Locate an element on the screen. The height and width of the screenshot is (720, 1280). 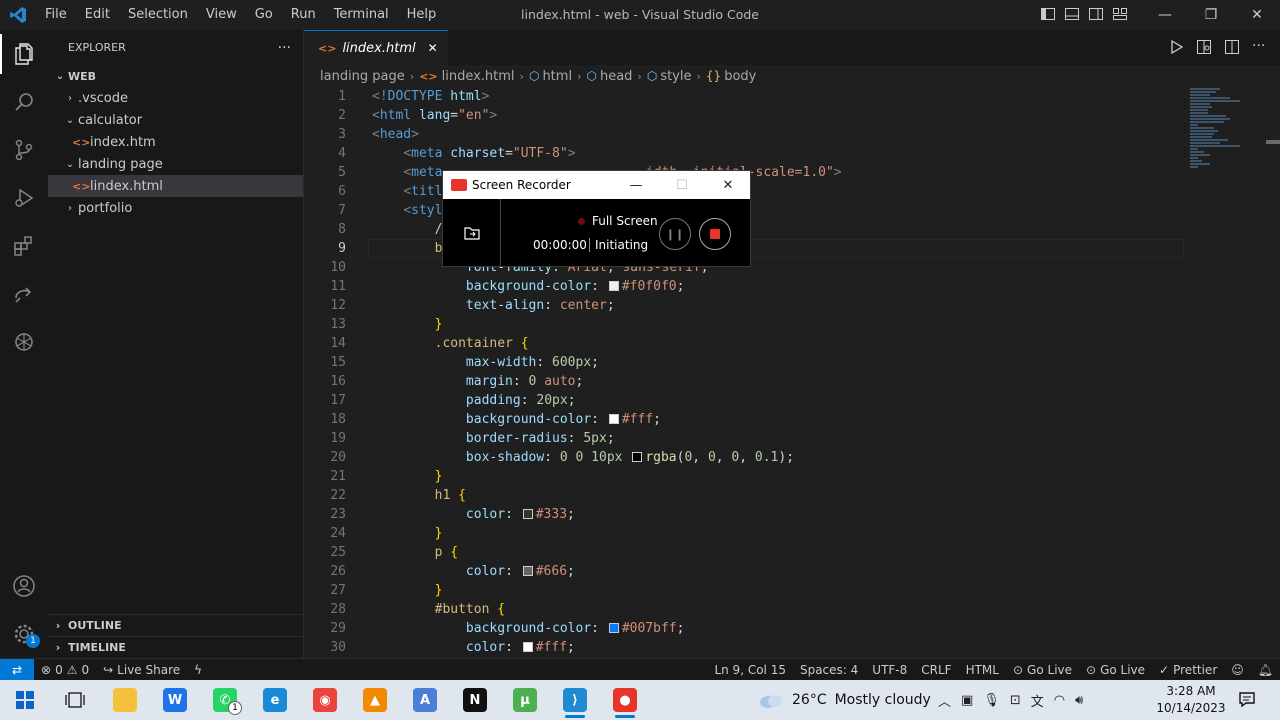
toggle-primary-sidebar-icon is located at coordinates (1048, 14).